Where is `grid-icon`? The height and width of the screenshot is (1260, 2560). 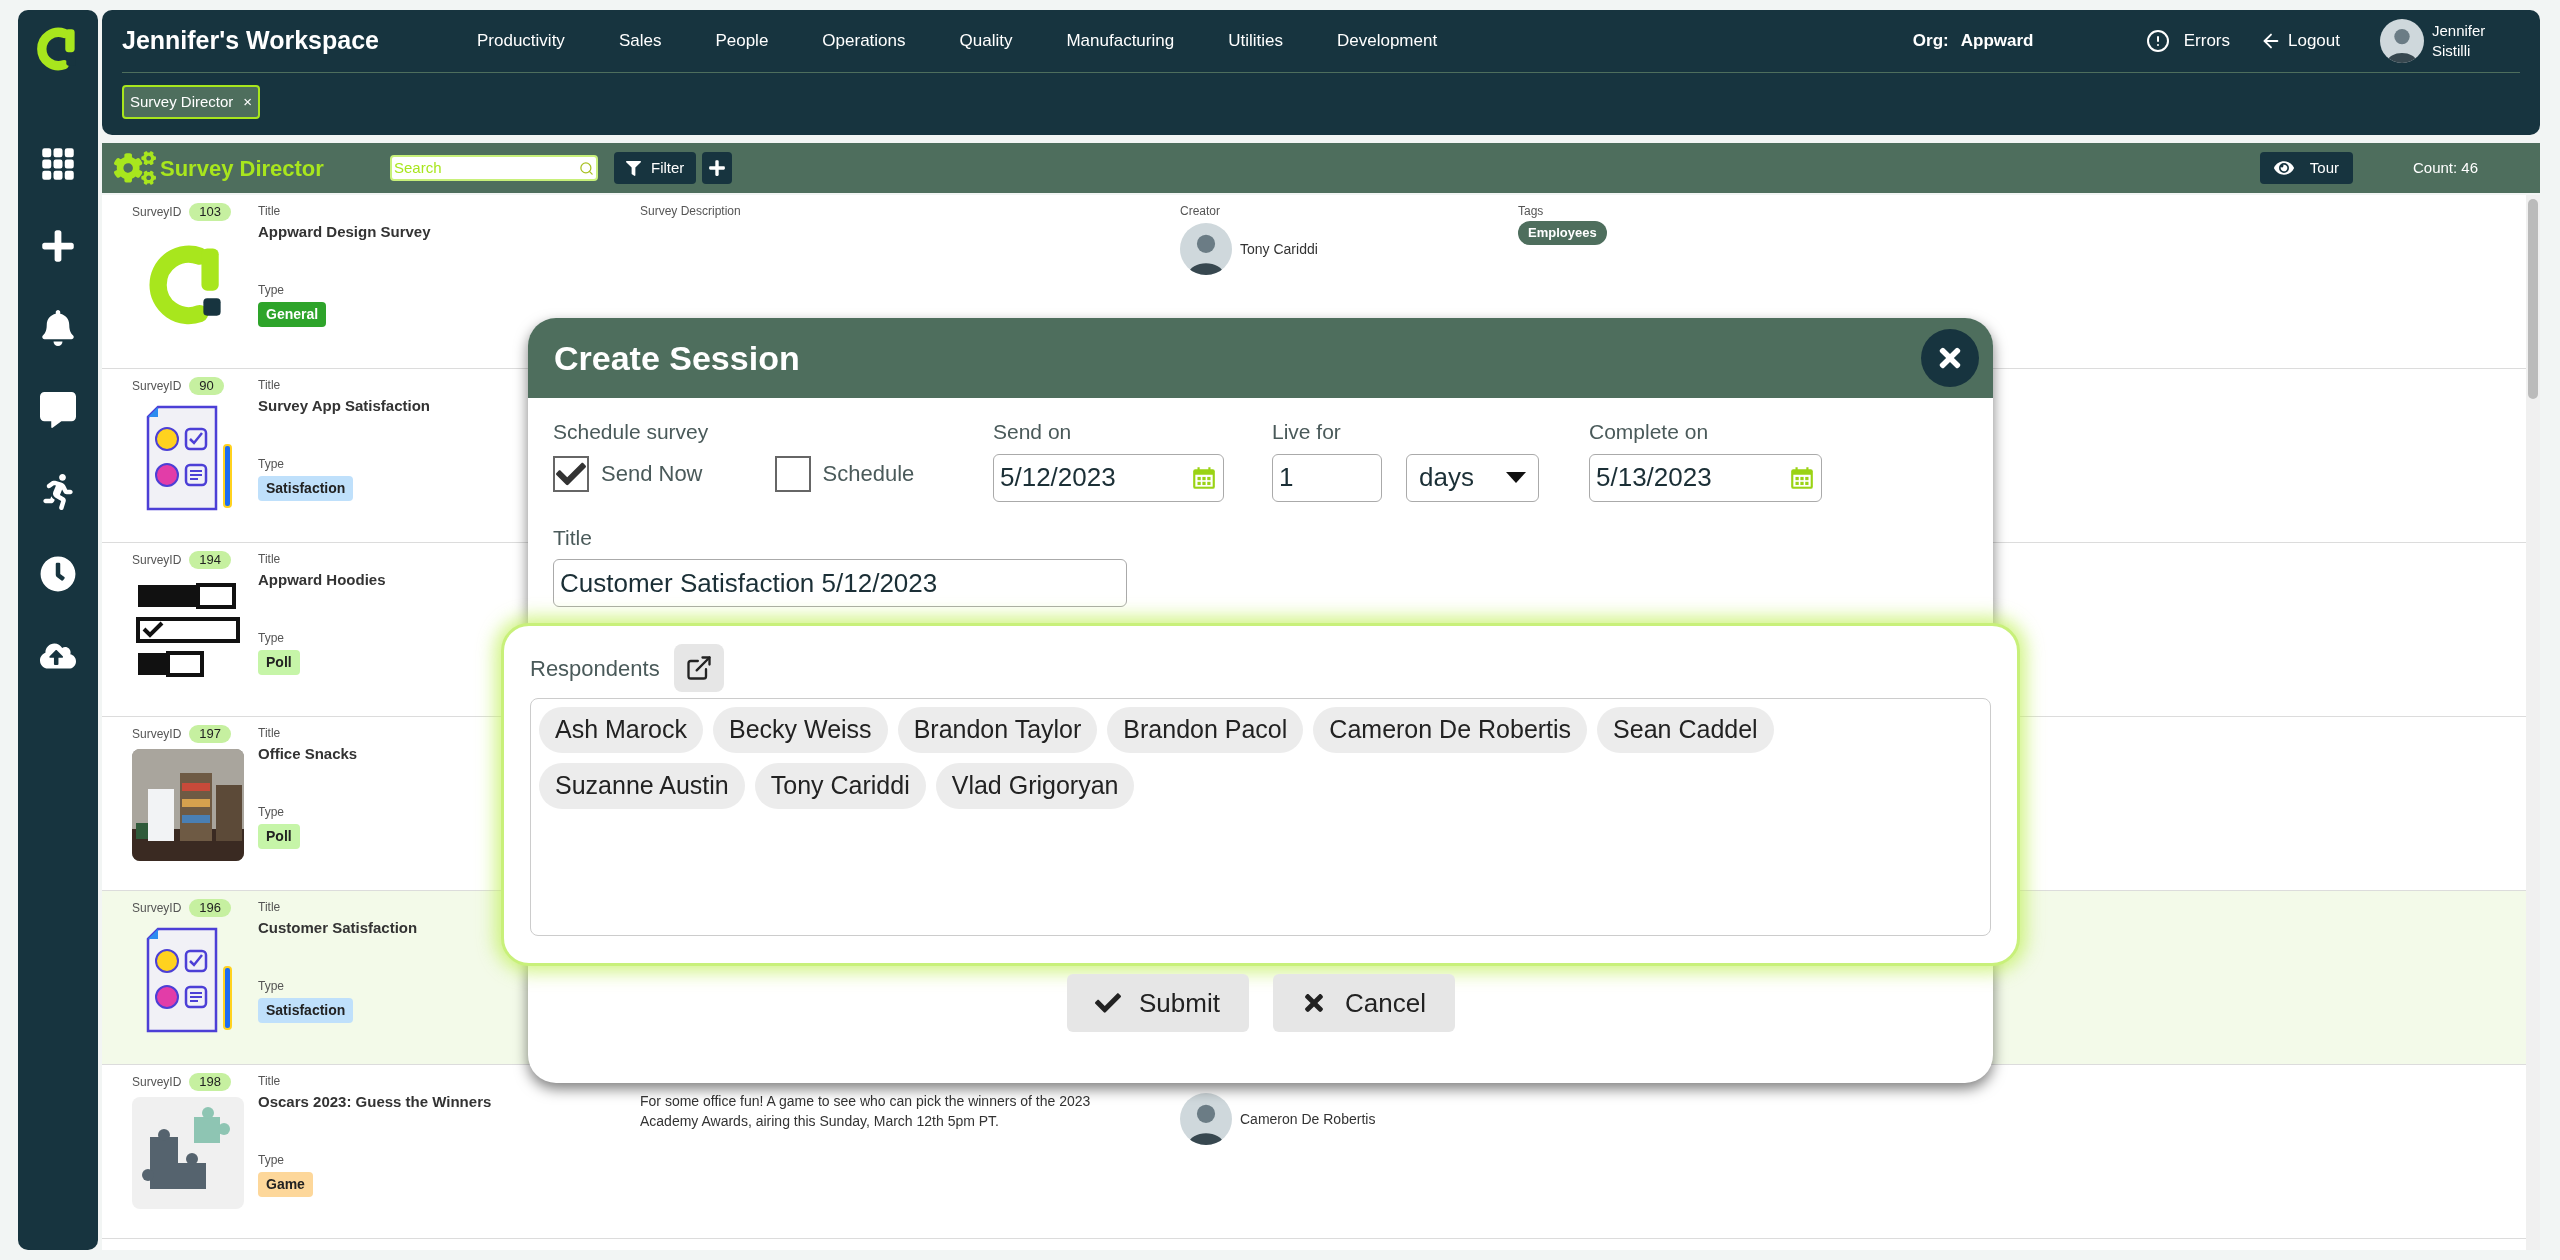 grid-icon is located at coordinates (58, 164).